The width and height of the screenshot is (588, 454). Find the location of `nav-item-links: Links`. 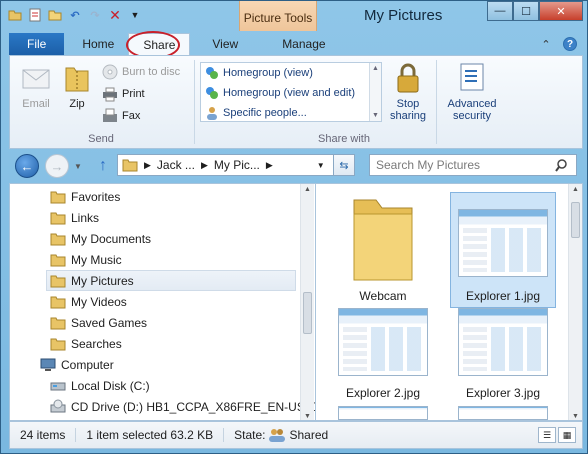

nav-item-links: Links is located at coordinates (74, 217).